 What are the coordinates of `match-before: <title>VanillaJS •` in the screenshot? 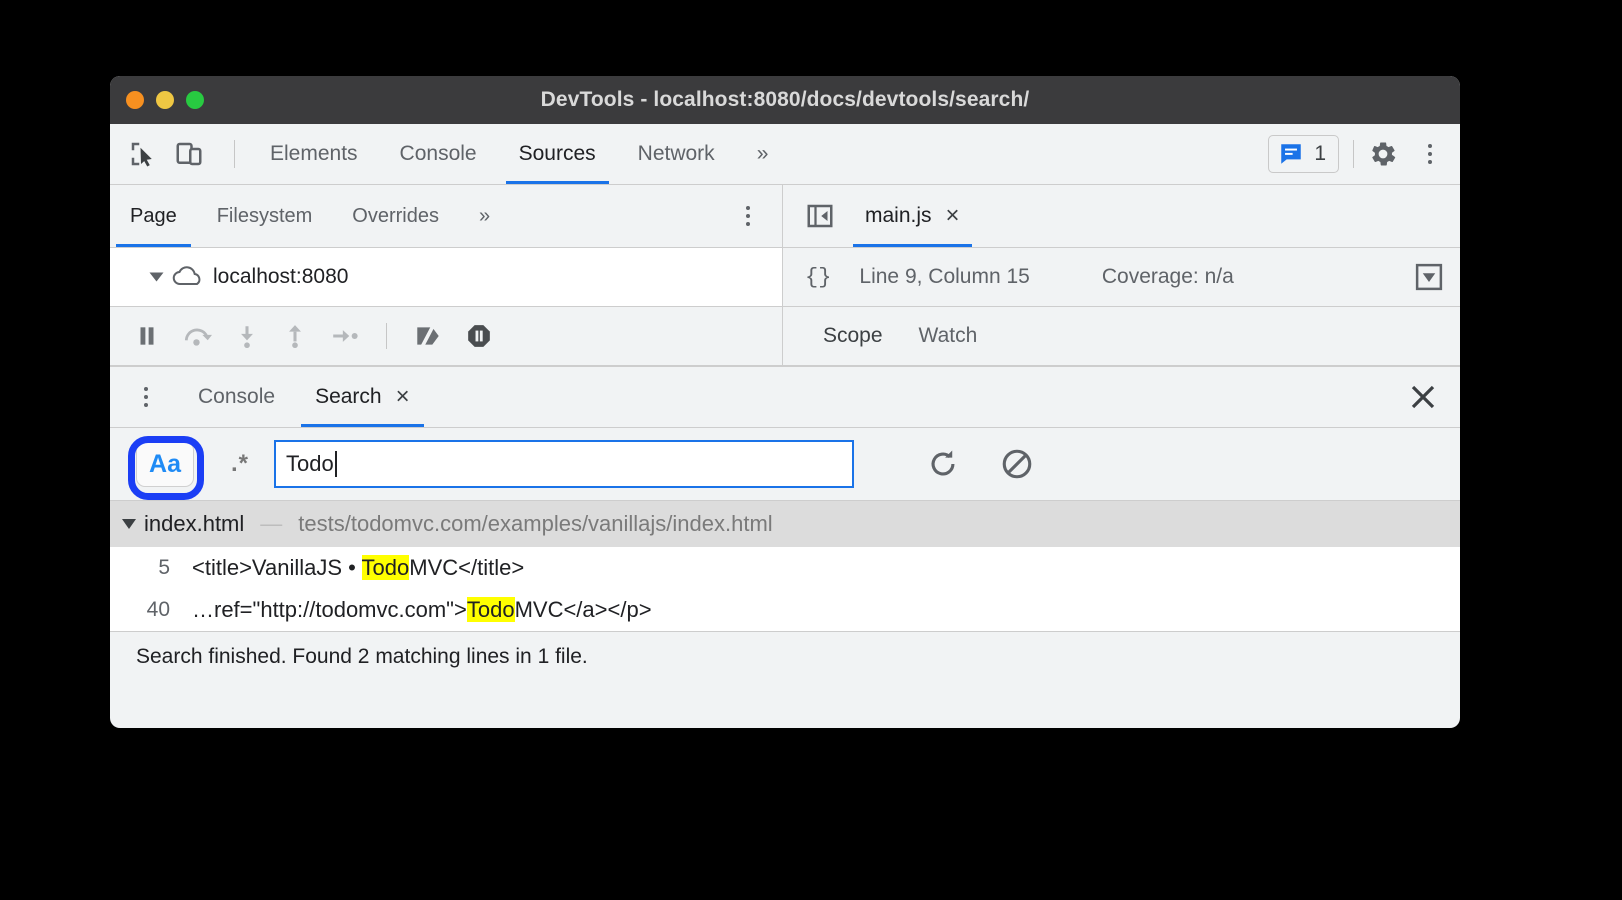 It's located at (277, 567).